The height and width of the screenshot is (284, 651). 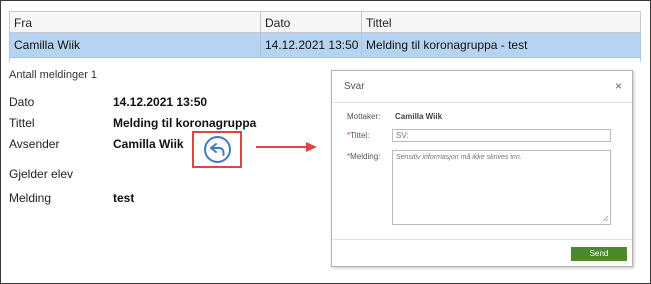 I want to click on close-icon: ×, so click(x=618, y=86).